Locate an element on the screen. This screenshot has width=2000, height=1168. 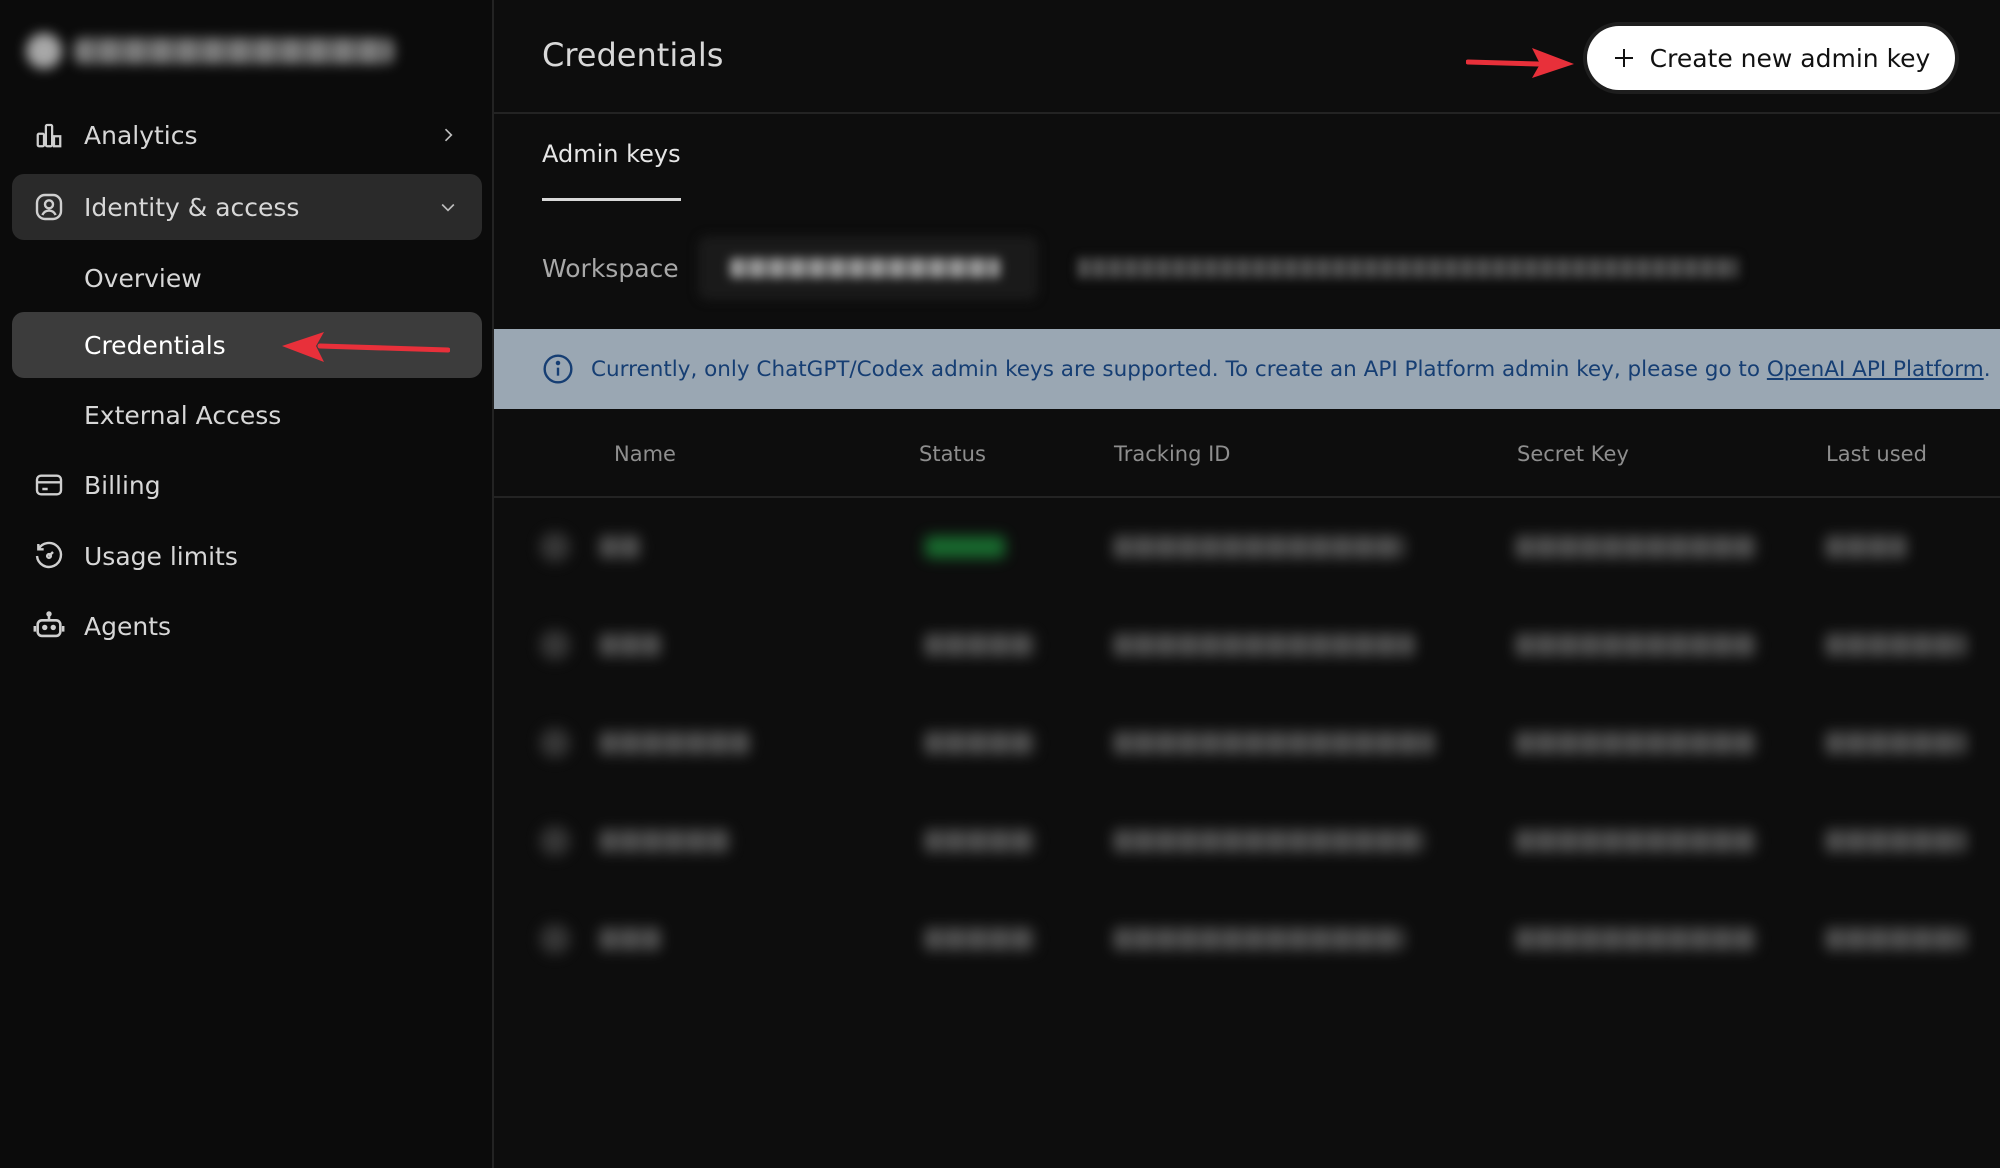
column-header-status: Status is located at coordinates (952, 454).